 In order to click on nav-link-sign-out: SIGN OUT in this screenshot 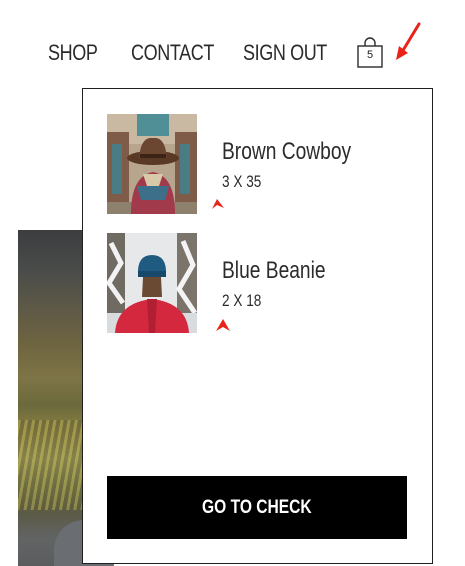, I will do `click(285, 53)`.